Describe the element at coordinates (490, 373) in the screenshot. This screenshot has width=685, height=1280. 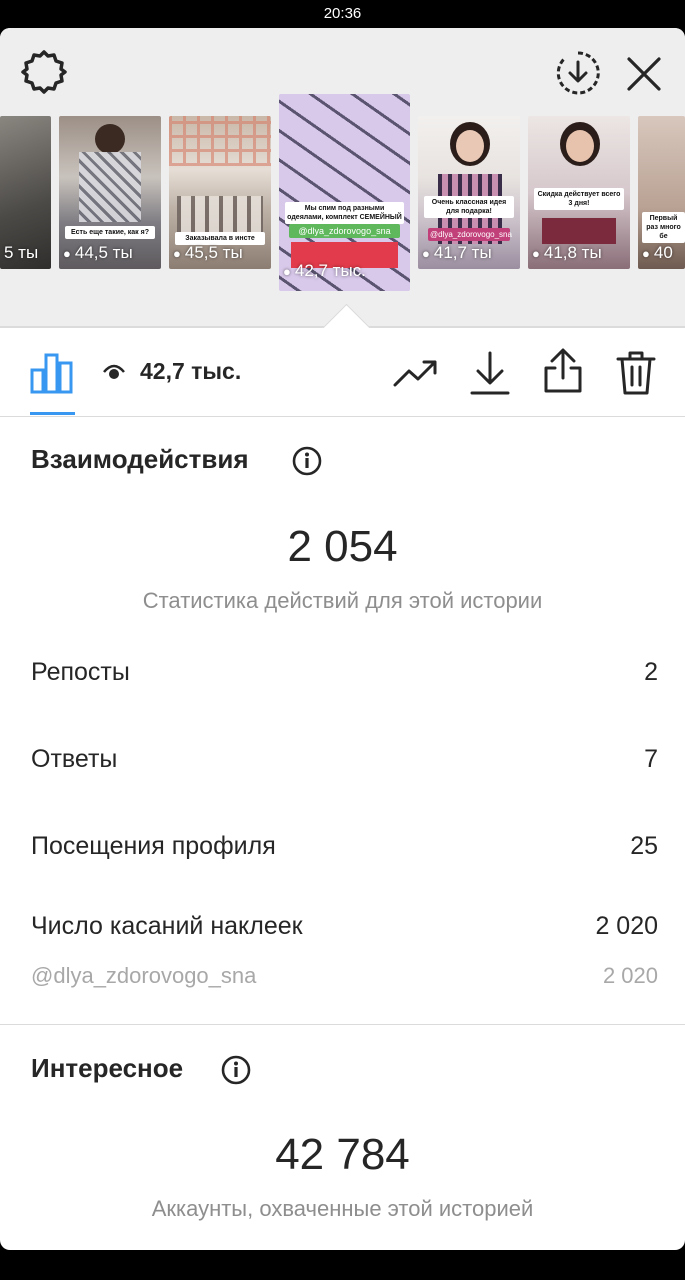
I see `download-icon` at that location.